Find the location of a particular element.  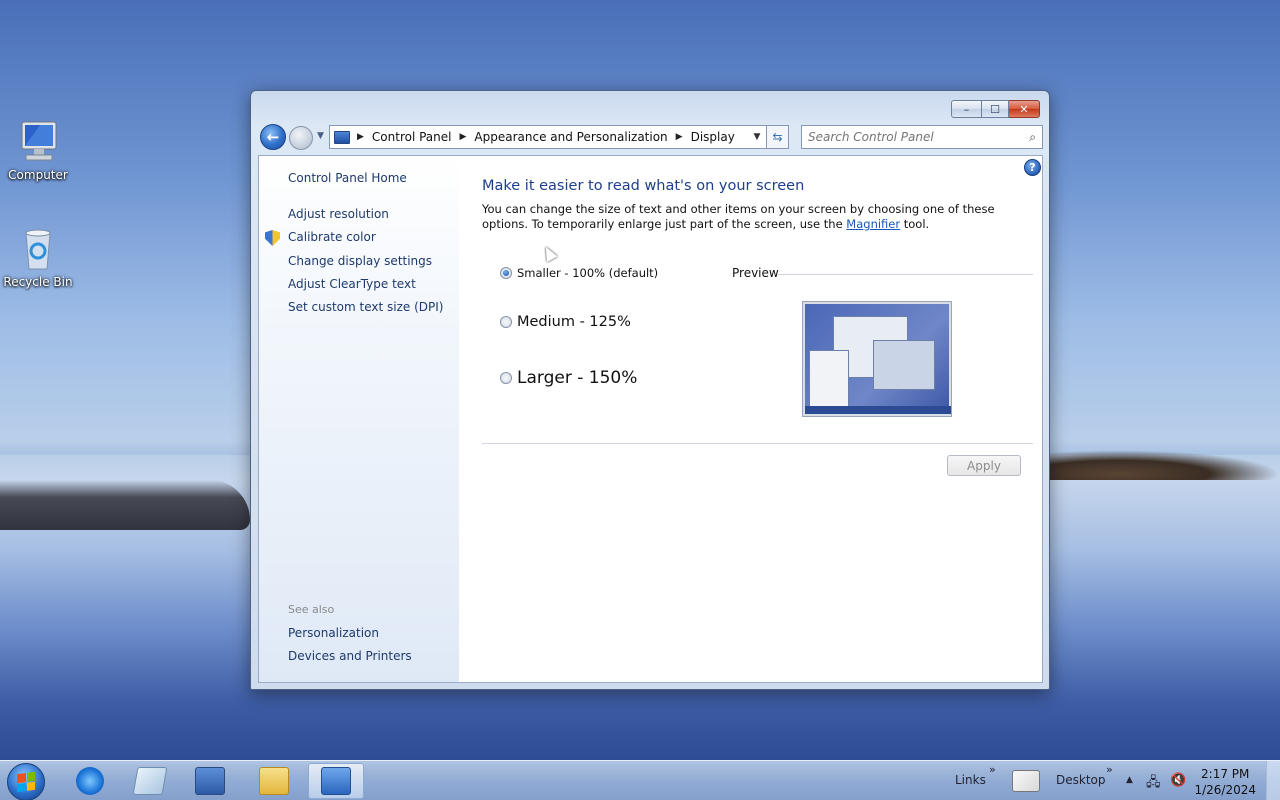

show-desktop-button is located at coordinates (1273, 780).